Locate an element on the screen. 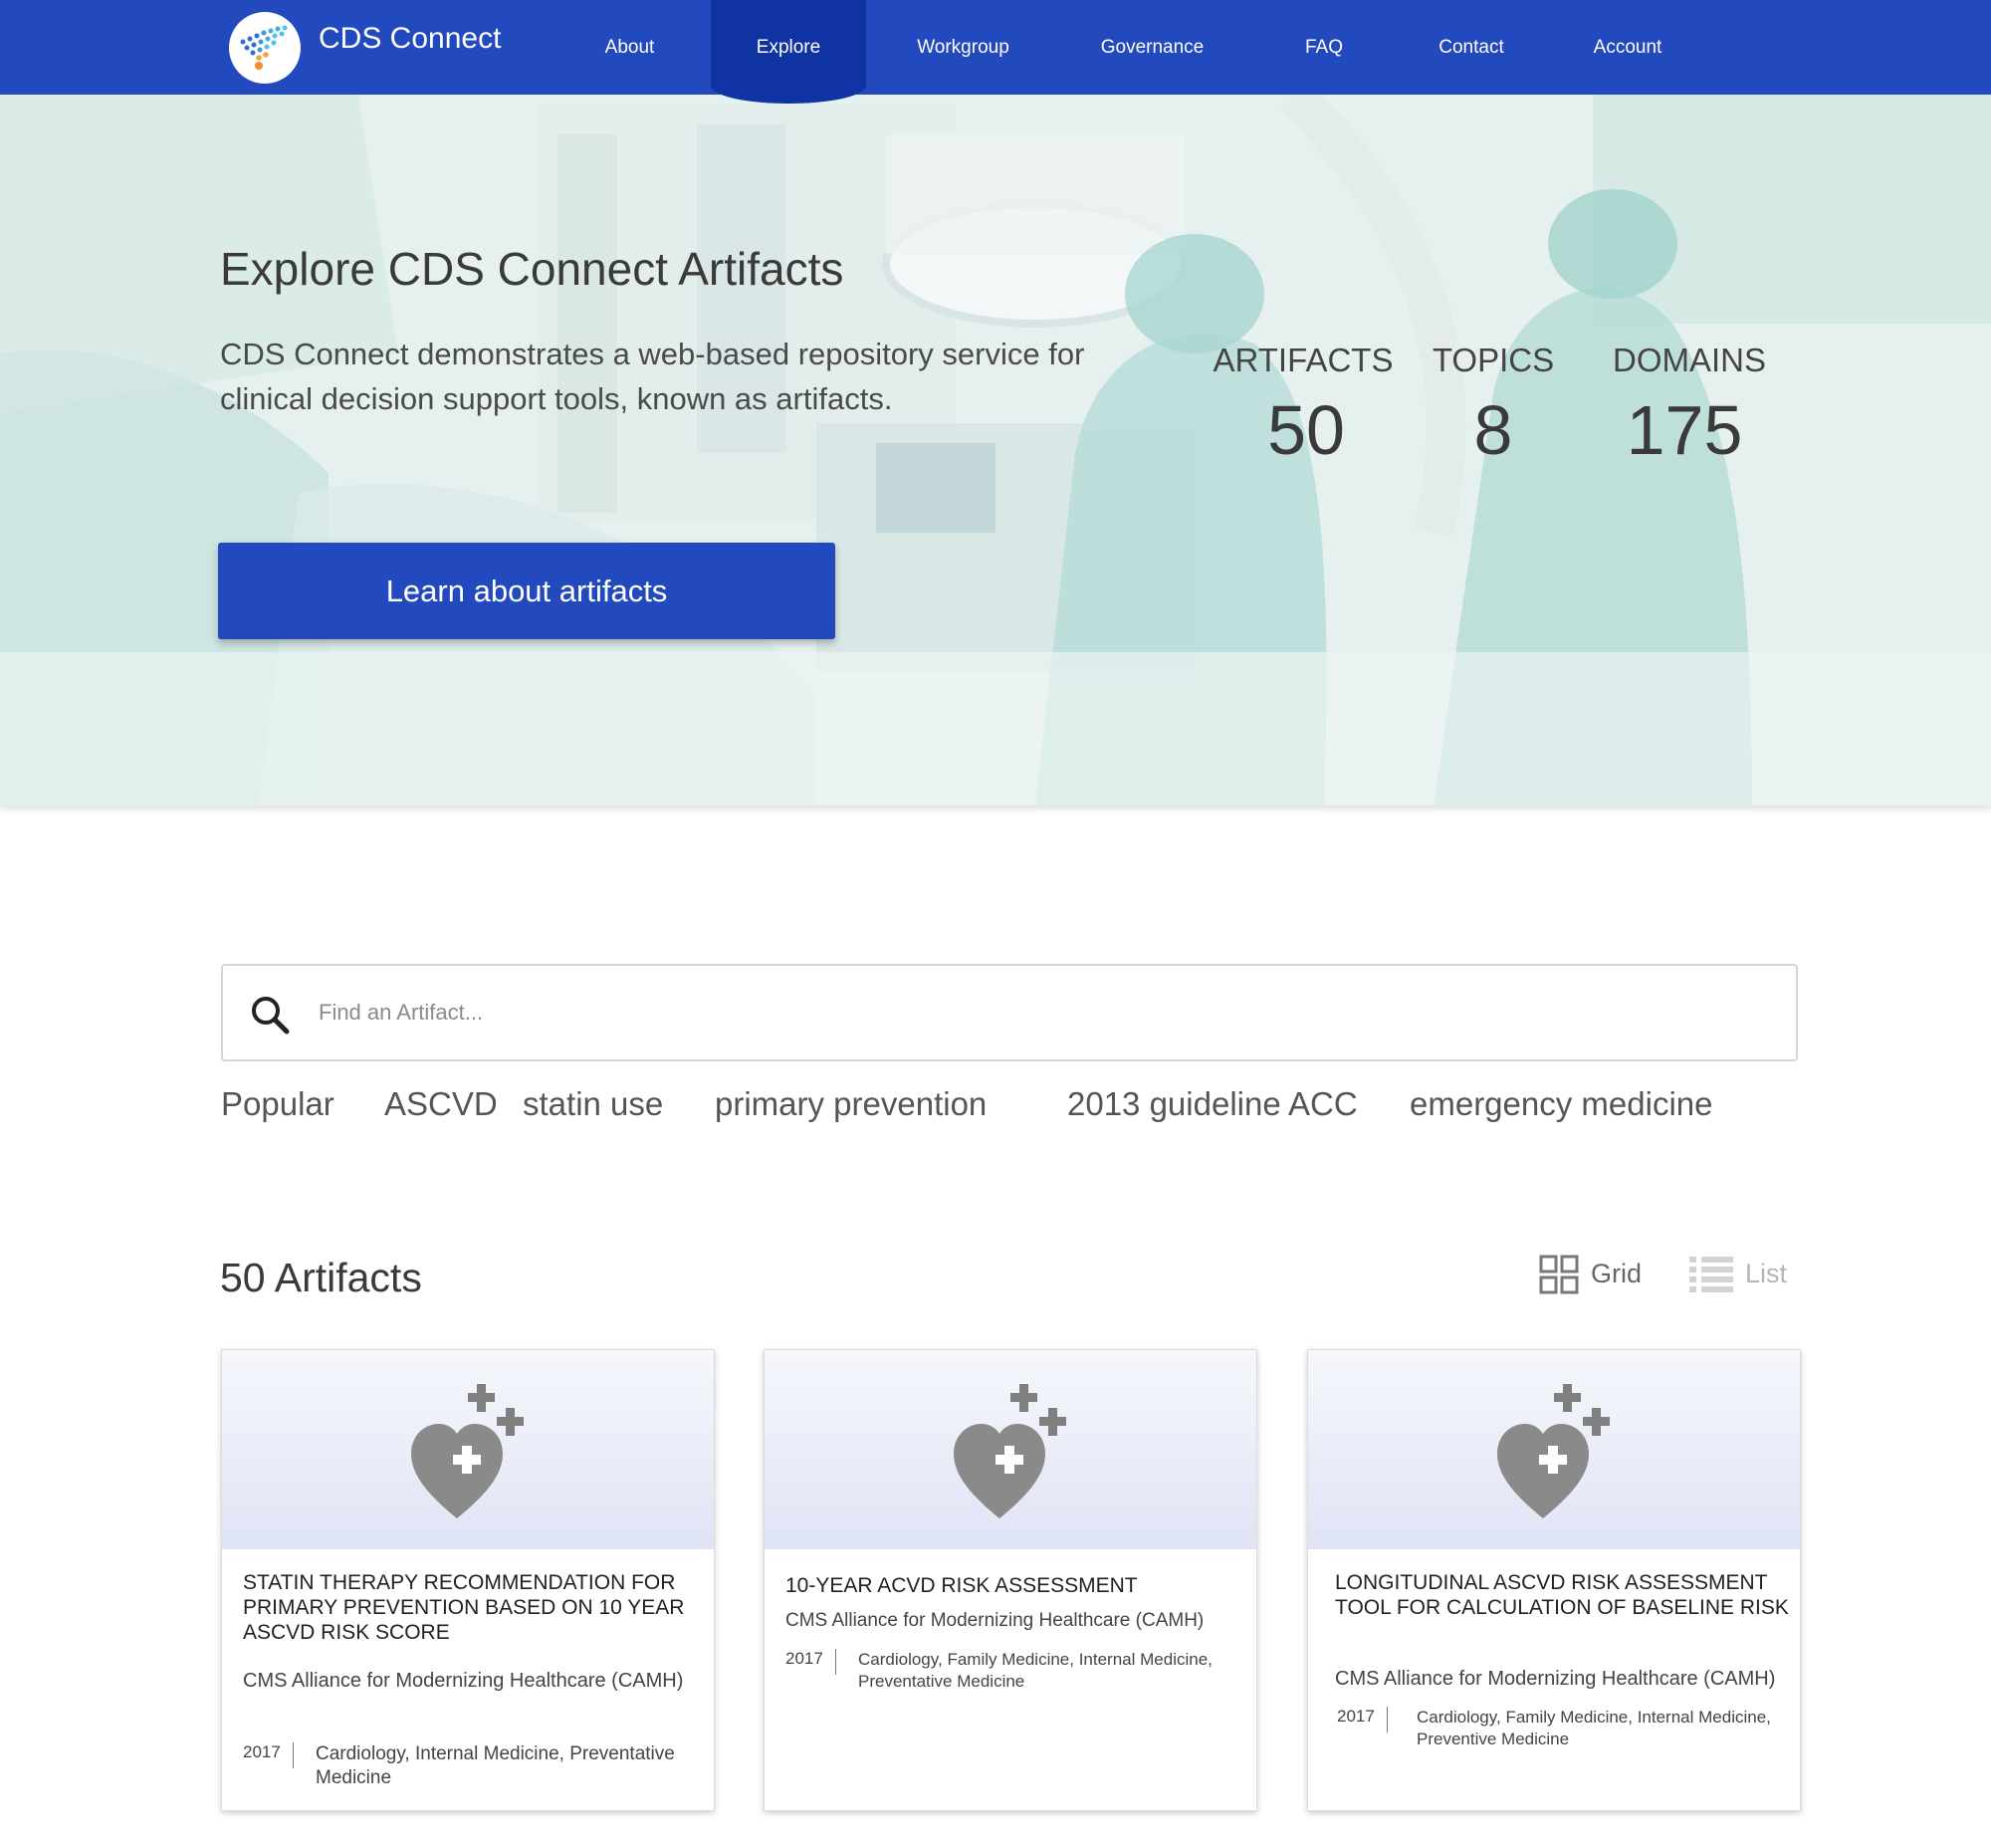  list-icon is located at coordinates (1711, 1274).